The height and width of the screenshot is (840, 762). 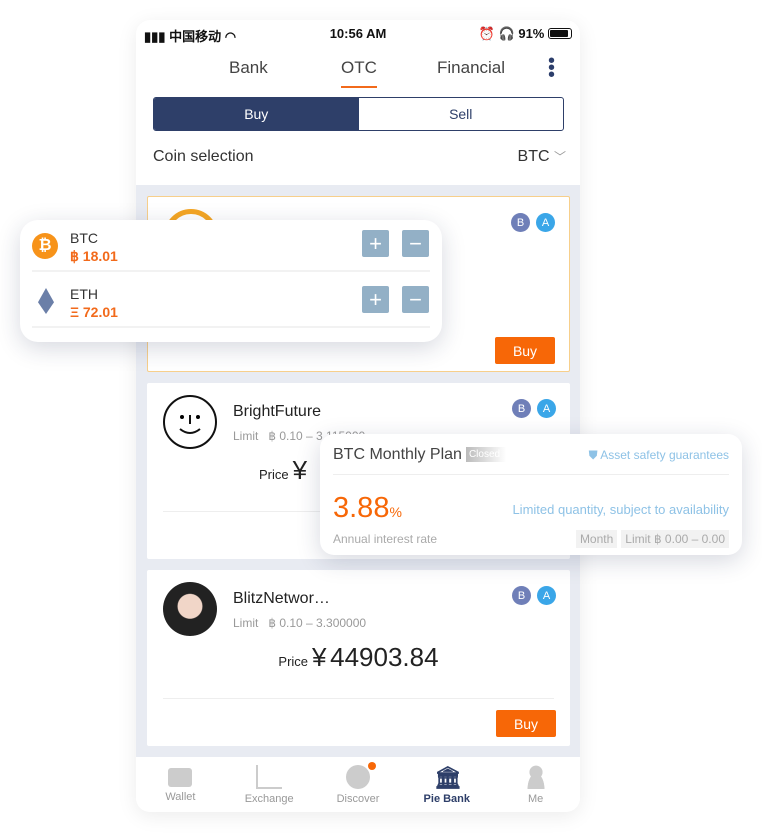 What do you see at coordinates (360, 775) in the screenshot?
I see `compass-icon` at bounding box center [360, 775].